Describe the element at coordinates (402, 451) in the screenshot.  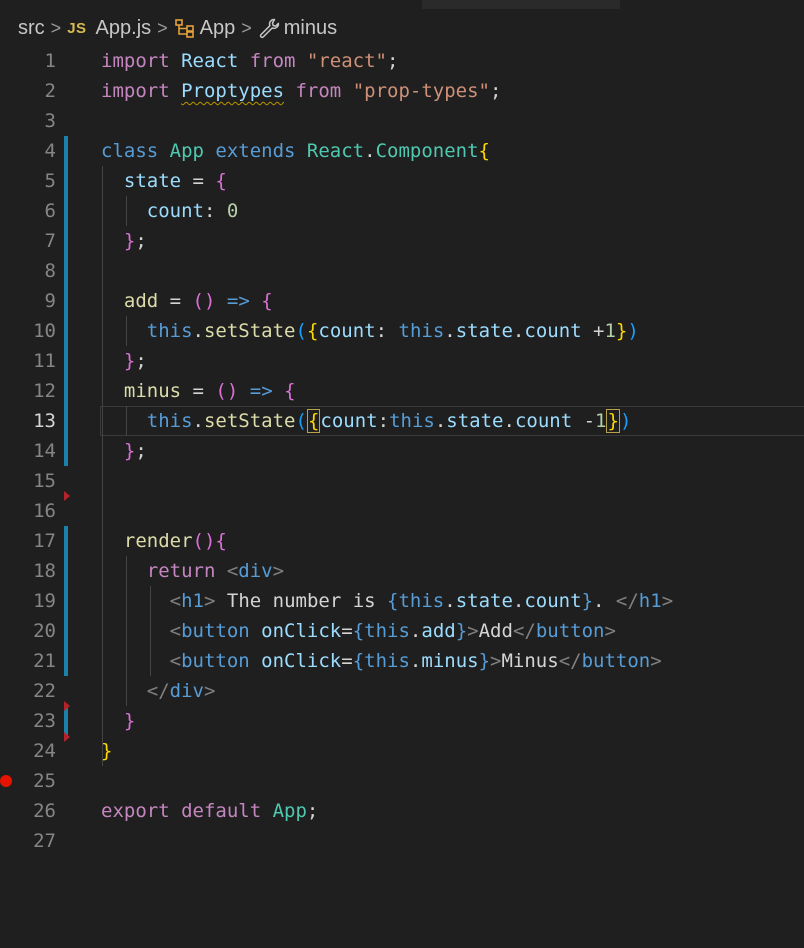
I see `code-line: 14 };` at that location.